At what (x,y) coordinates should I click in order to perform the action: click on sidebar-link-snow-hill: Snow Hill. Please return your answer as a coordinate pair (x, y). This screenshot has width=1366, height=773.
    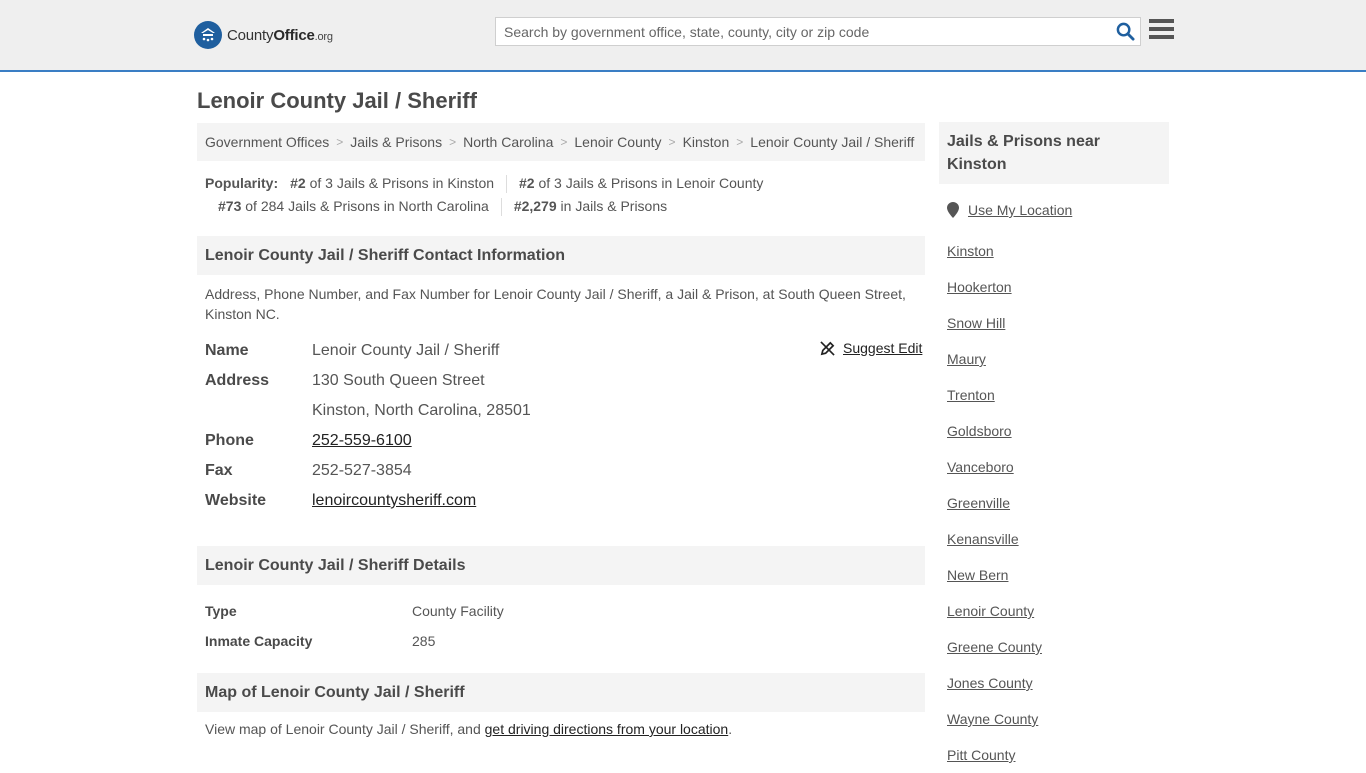
    Looking at the image, I should click on (976, 323).